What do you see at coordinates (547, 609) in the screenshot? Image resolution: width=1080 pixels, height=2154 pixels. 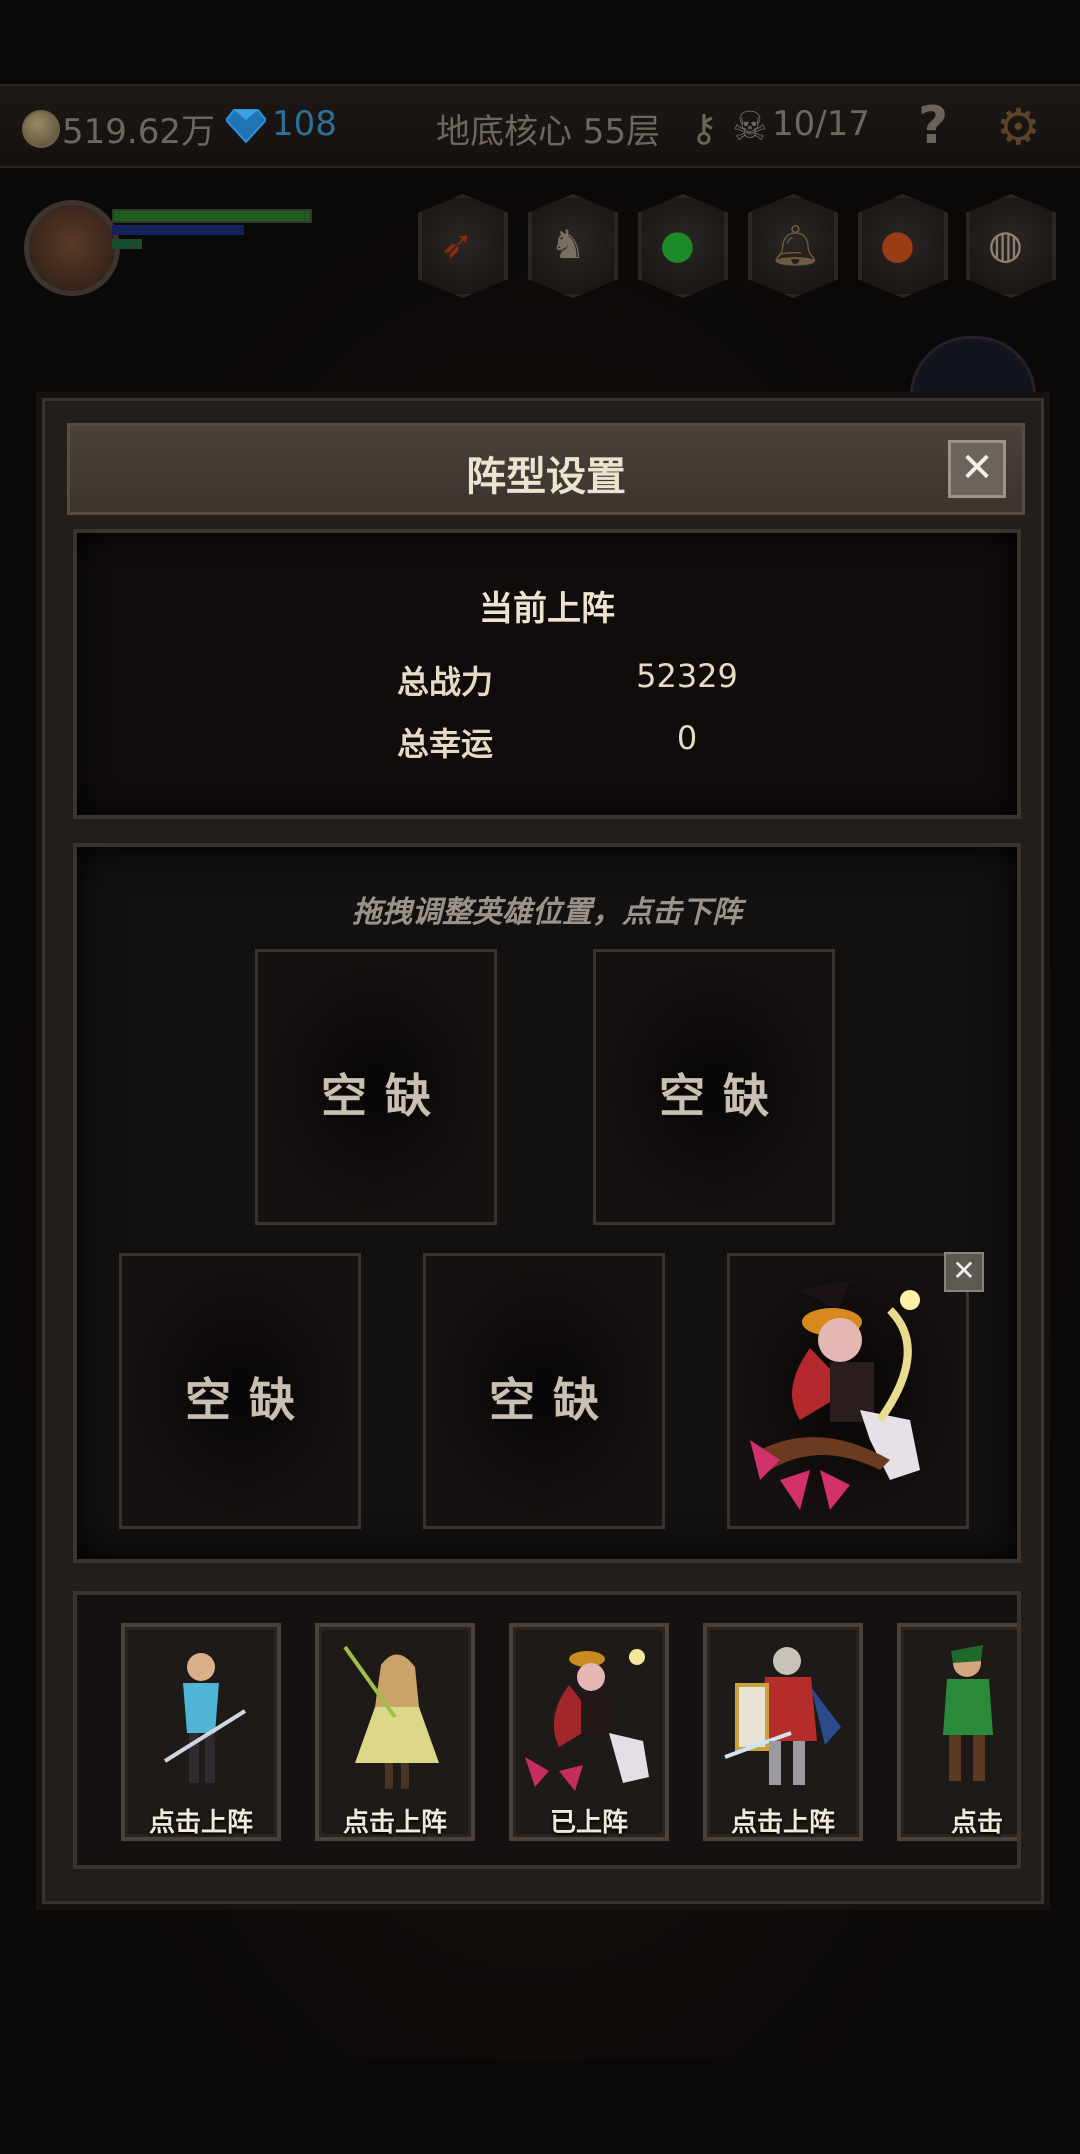 I see `summary-heading: 当前上阵` at bounding box center [547, 609].